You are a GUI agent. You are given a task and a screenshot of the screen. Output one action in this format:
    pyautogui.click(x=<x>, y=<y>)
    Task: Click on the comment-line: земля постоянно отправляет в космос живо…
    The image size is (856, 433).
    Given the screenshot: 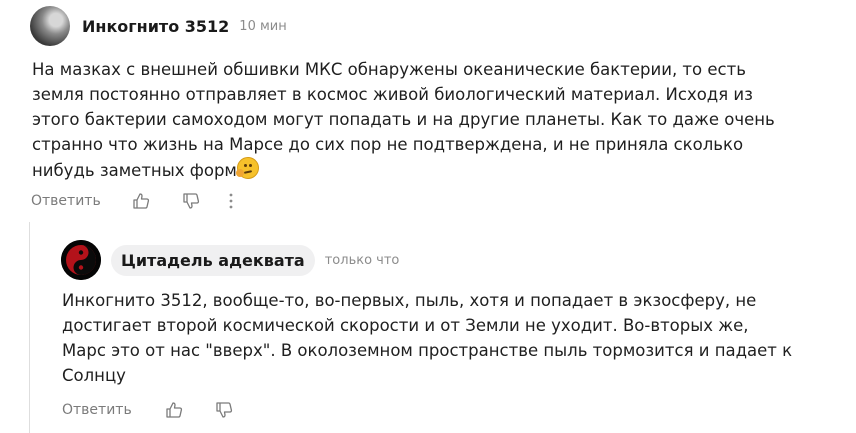 What is the action you would take?
    pyautogui.click(x=392, y=94)
    